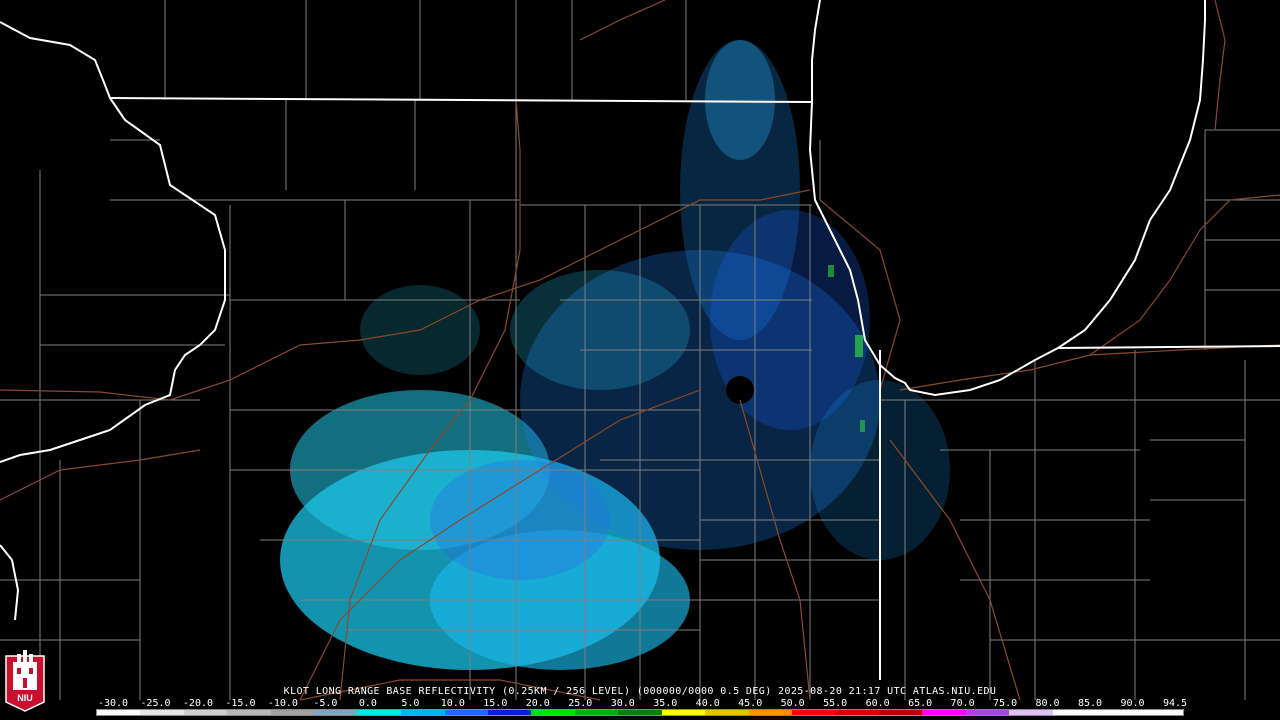 This screenshot has height=720, width=1280. Describe the element at coordinates (25, 698) in the screenshot. I see `logo-text: NIU` at that location.